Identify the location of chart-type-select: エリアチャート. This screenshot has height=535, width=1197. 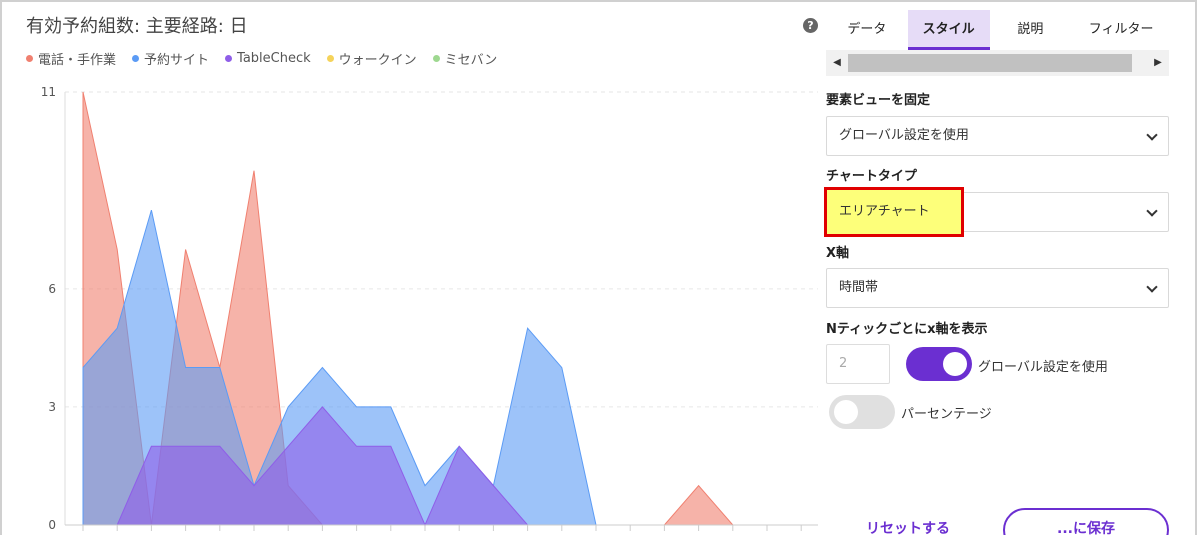
(996, 212).